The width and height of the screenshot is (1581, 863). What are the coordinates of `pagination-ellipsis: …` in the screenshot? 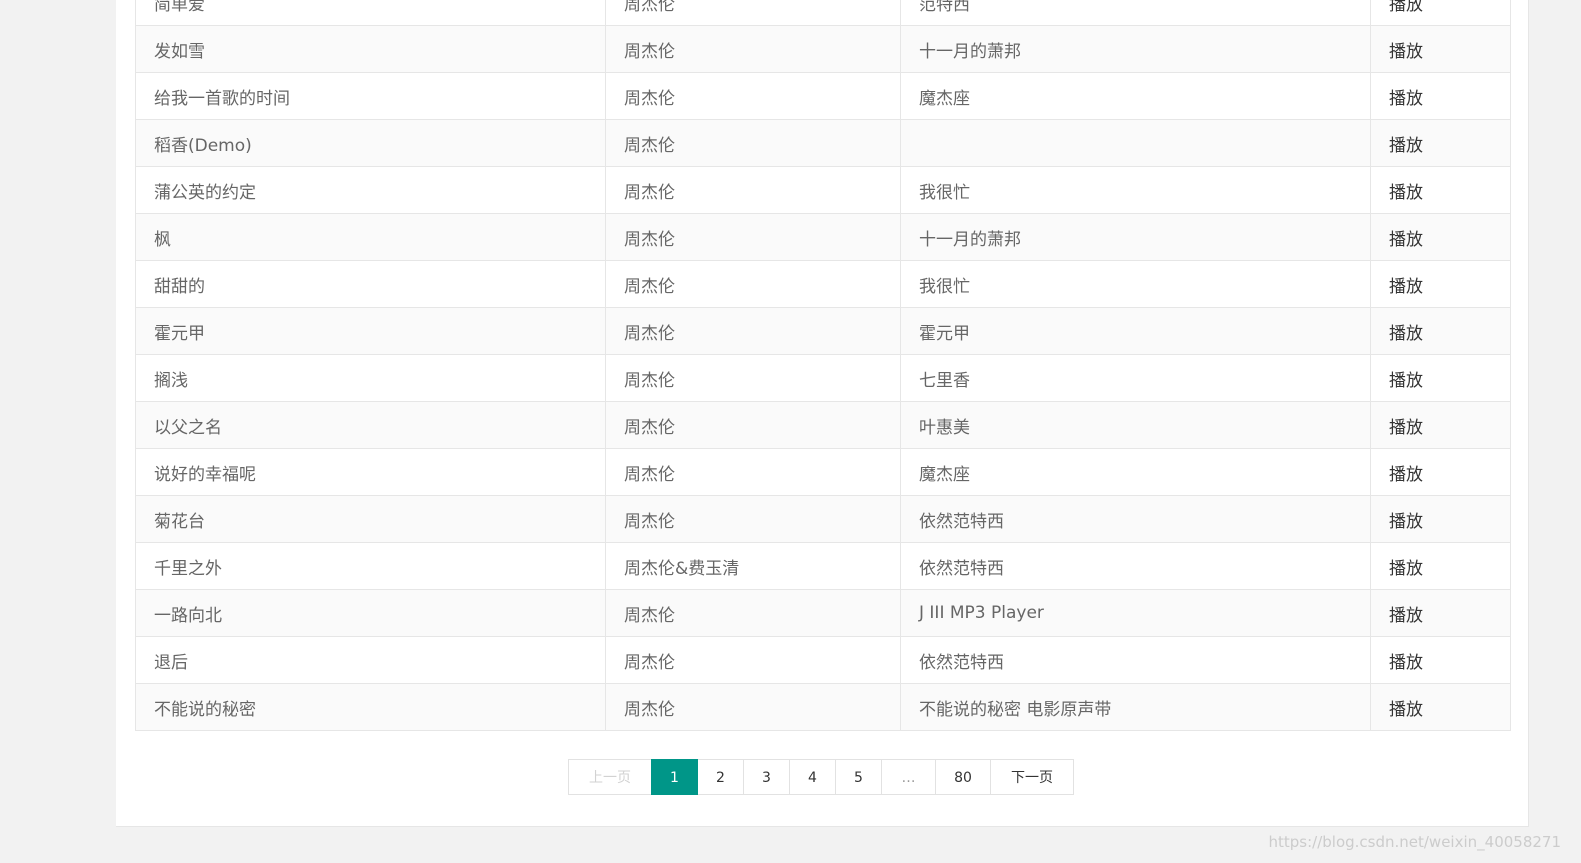 It's located at (908, 777).